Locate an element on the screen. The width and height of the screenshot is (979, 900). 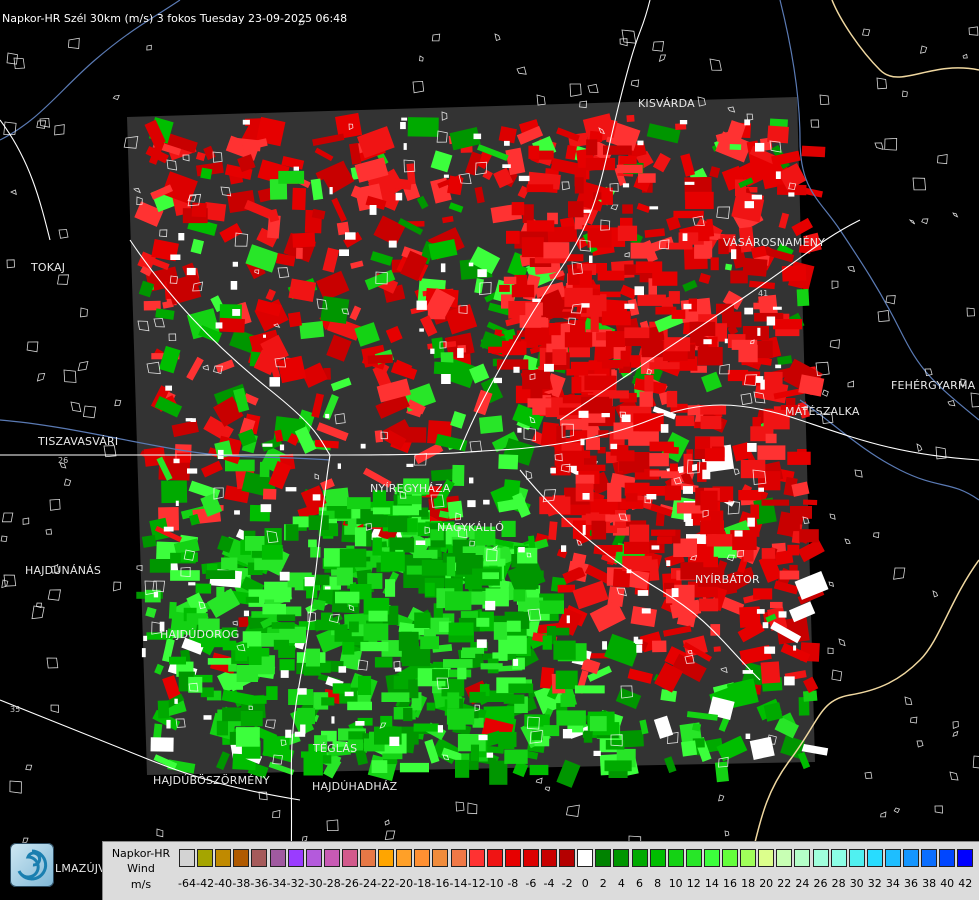
legend-tick-label: -18 is located at coordinates (422, 883).